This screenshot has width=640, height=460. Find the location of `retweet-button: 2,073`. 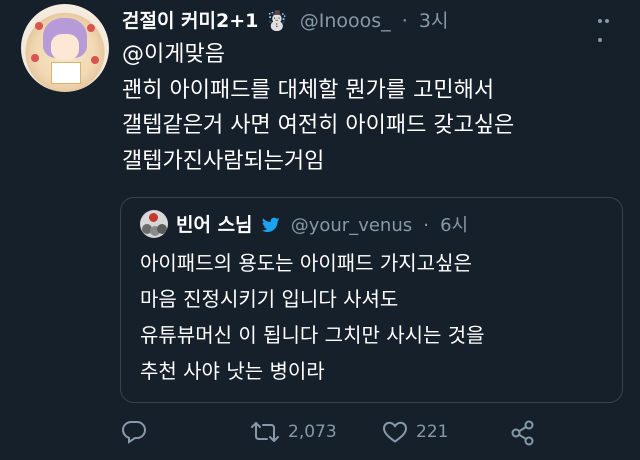

retweet-button: 2,073 is located at coordinates (293, 432).